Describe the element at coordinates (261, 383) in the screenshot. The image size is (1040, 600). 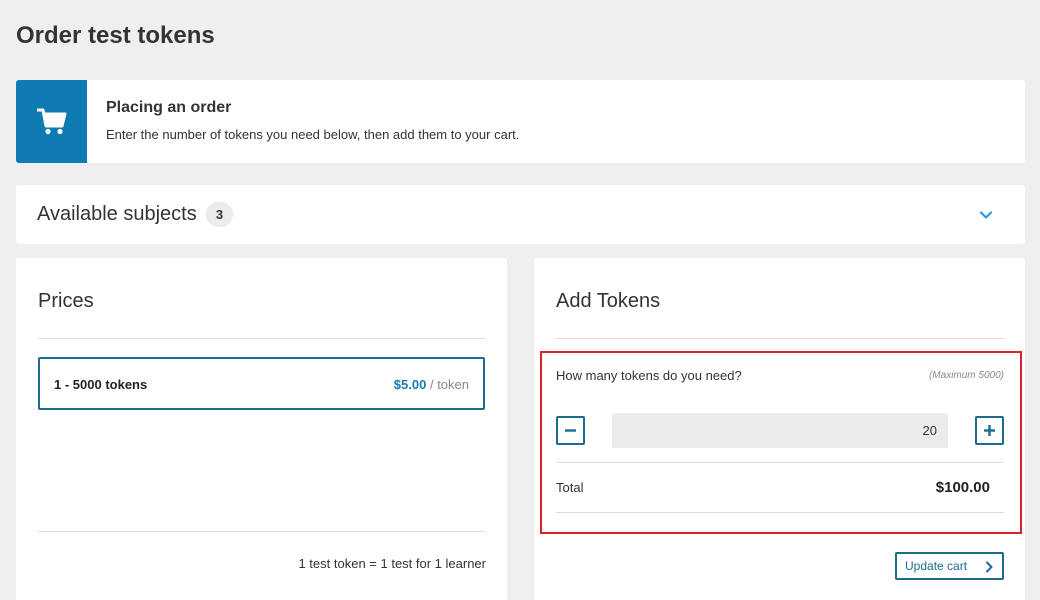
I see `price-tier-row: 1 - 5000 tokens $5.00 / token` at that location.